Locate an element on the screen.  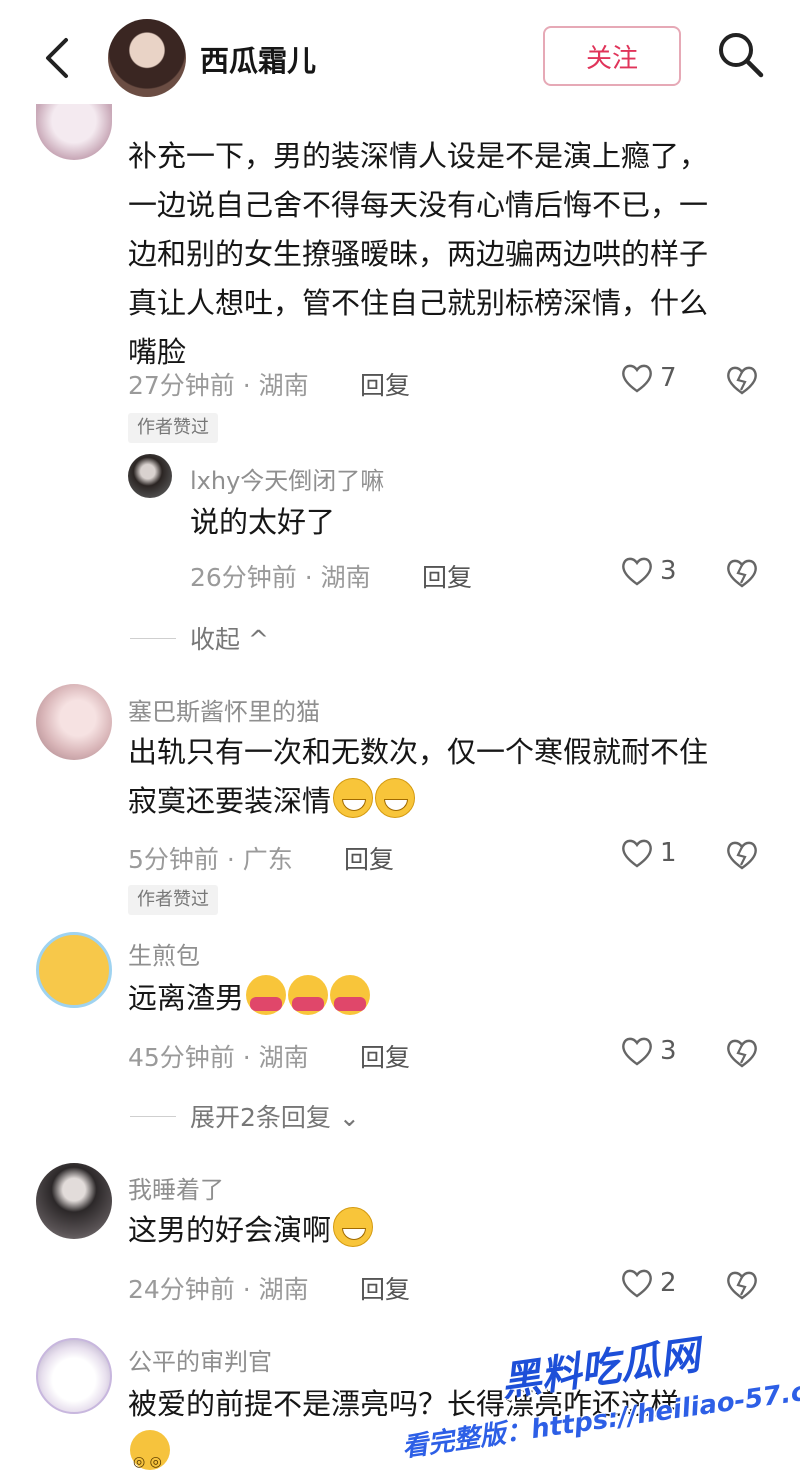
comment-text: 远离渣男 is located at coordinates (249, 998).